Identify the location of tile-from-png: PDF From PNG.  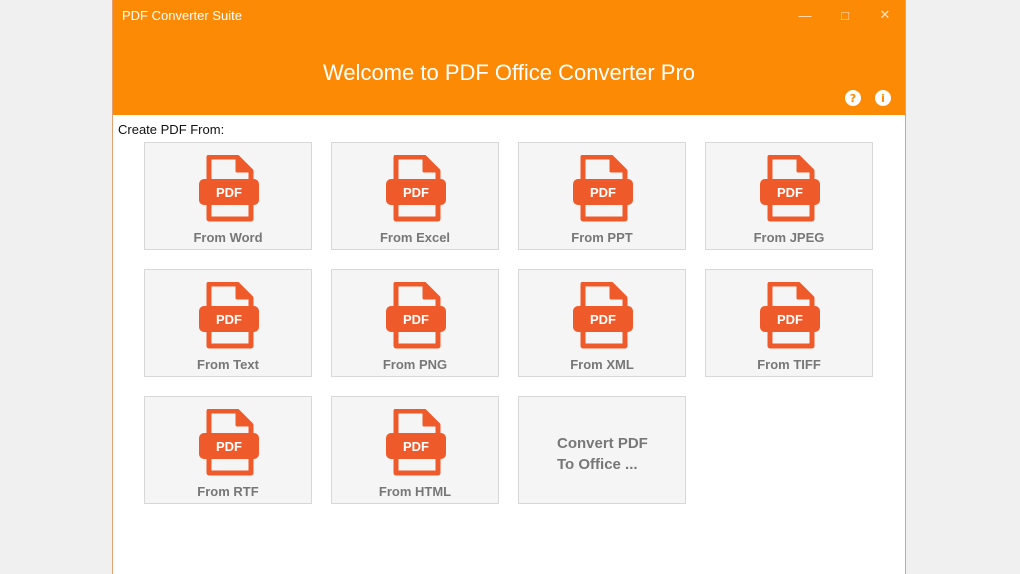
(415, 323).